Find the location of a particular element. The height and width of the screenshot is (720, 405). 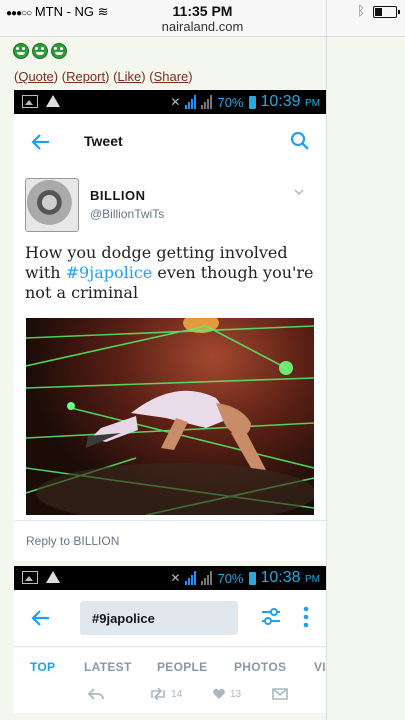

filter-sliders-icon is located at coordinates (271, 617).